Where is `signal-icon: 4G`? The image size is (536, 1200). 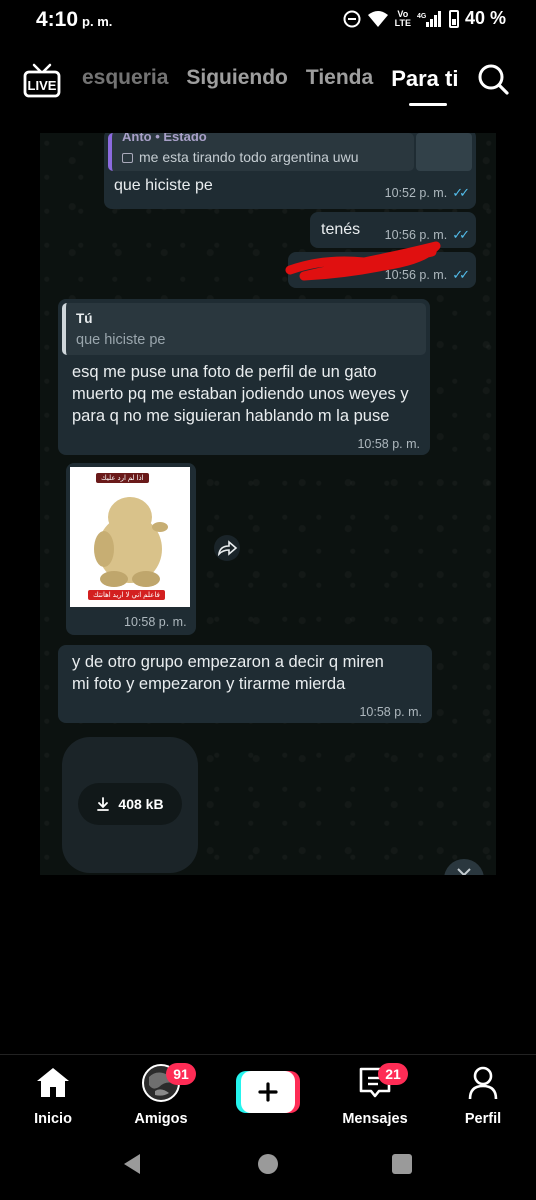 signal-icon: 4G is located at coordinates (429, 18).